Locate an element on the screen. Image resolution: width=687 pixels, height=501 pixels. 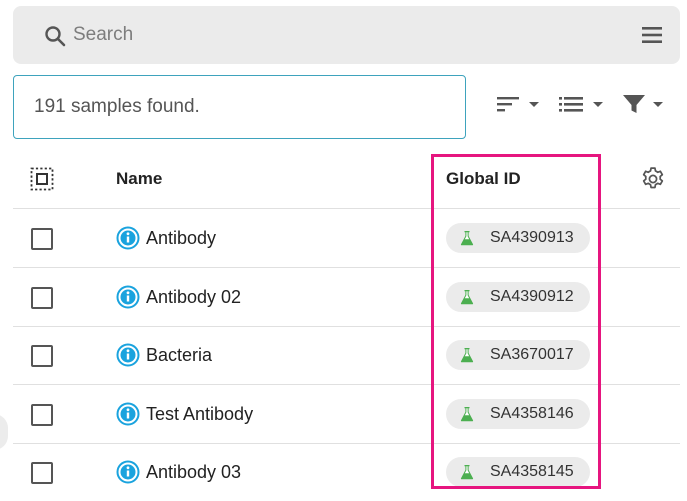
global-id-chip: SA3670017 is located at coordinates (518, 355).